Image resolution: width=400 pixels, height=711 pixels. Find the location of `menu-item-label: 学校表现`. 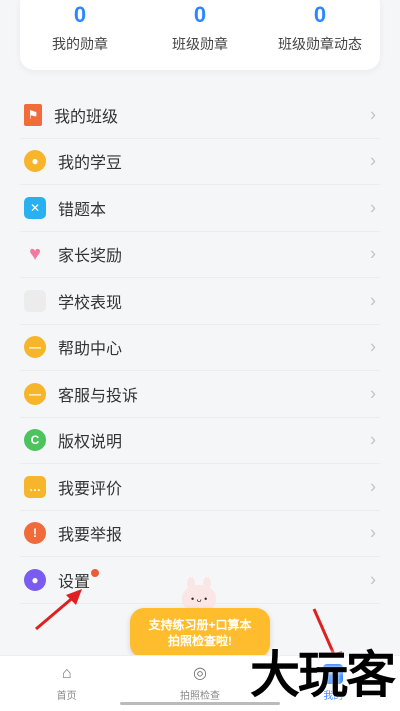

menu-item-label: 学校表现 is located at coordinates (90, 303).